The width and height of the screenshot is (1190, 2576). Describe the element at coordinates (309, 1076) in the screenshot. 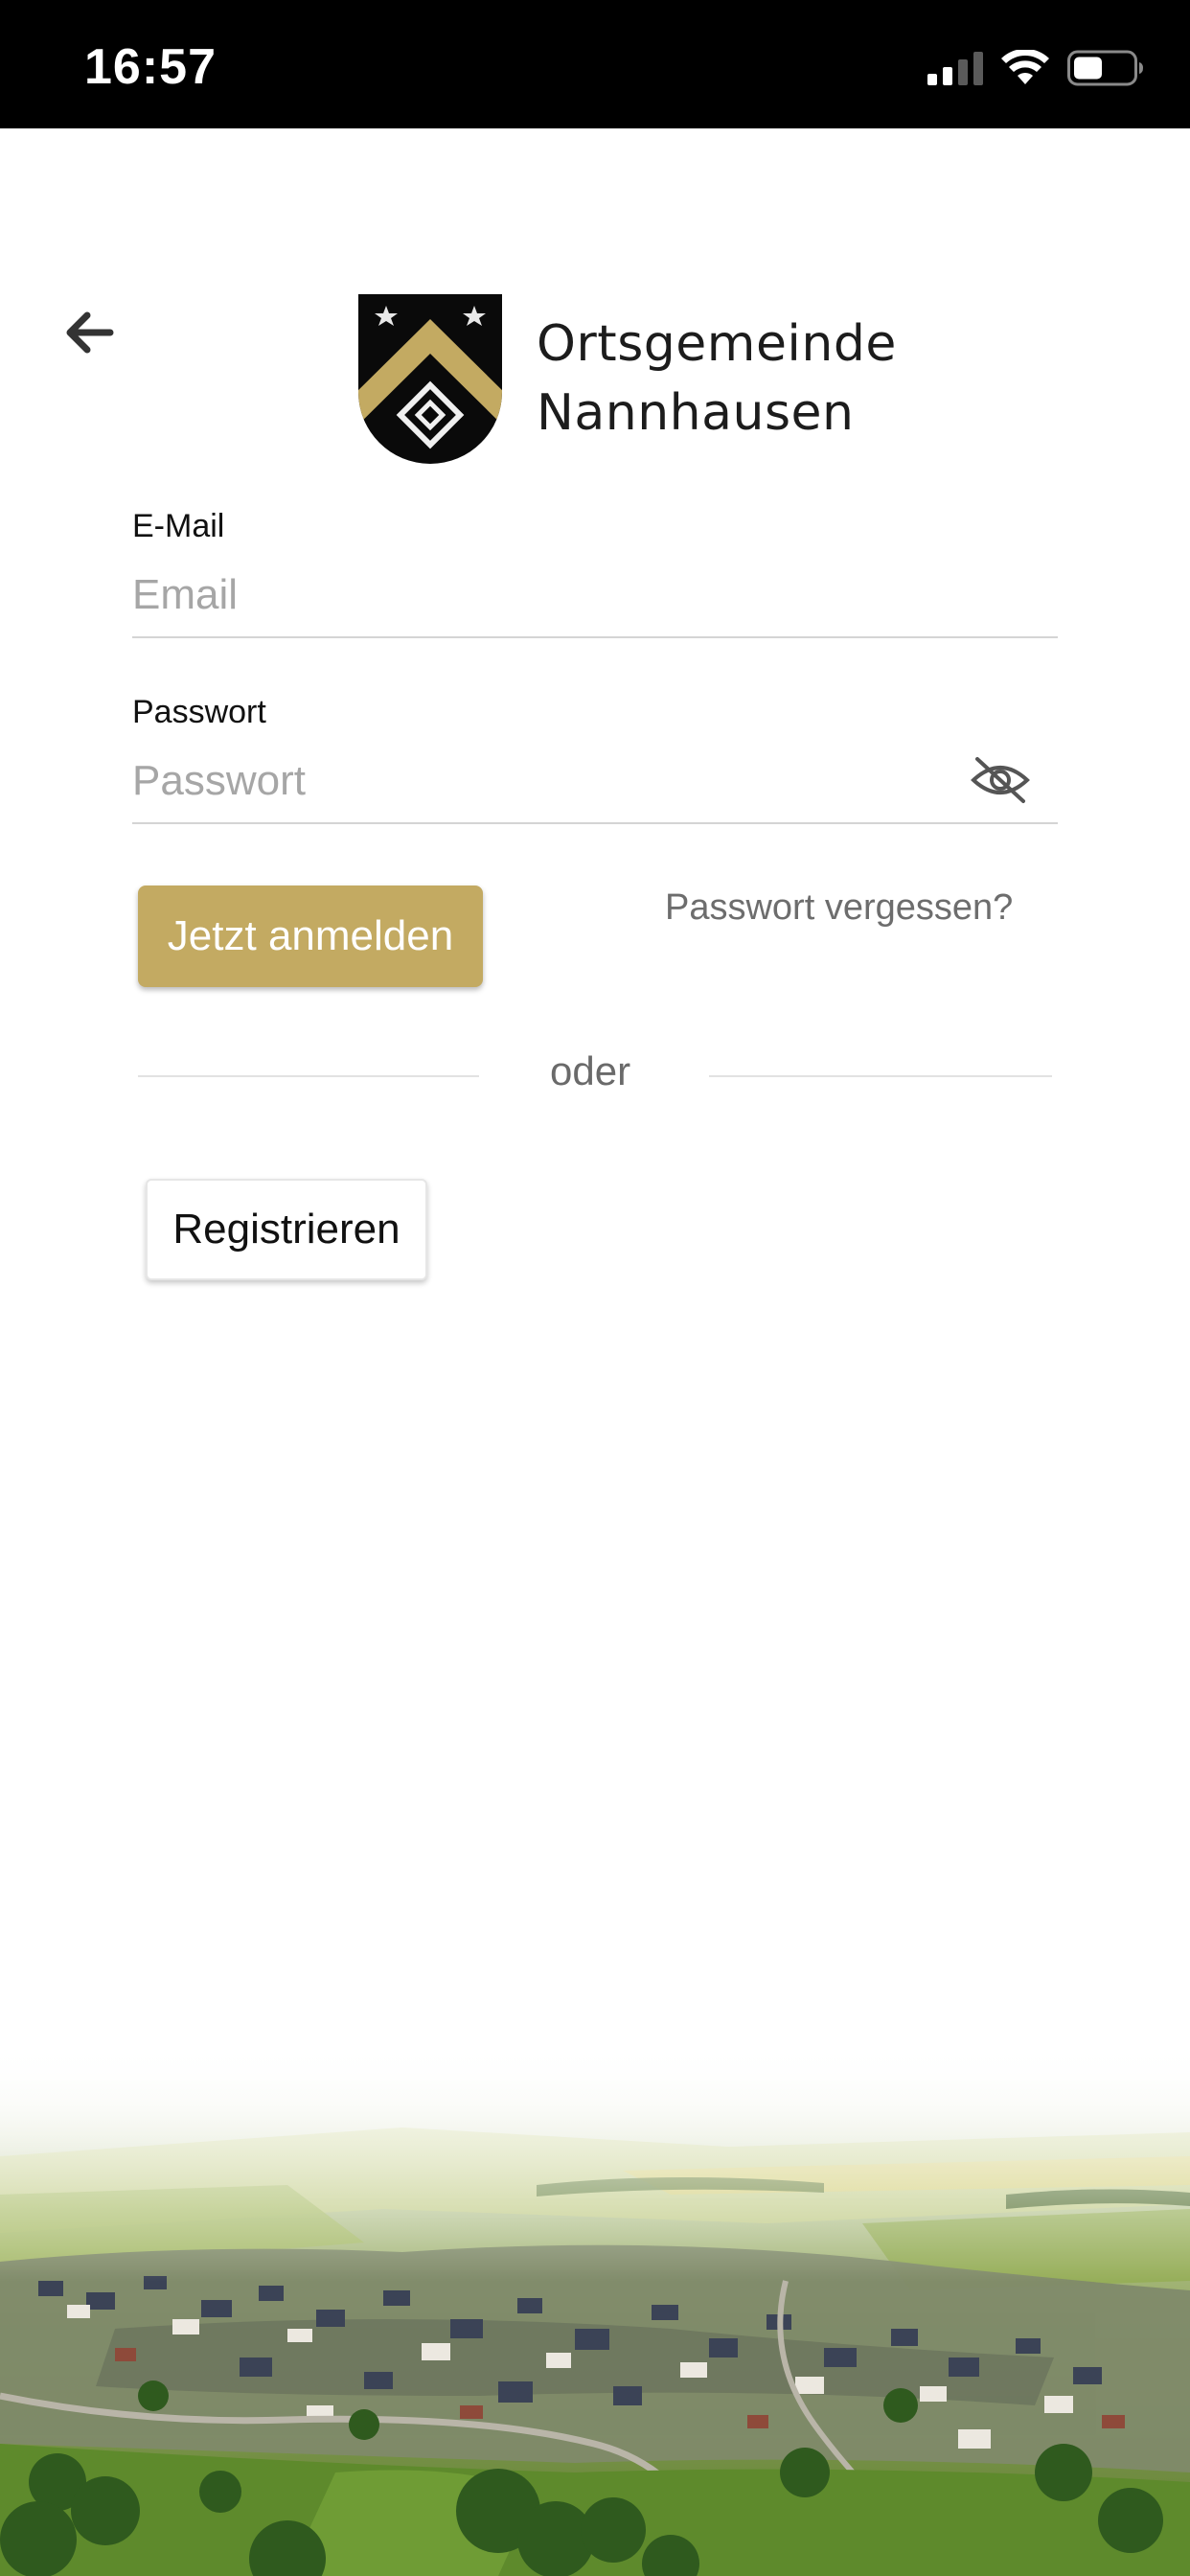

I see `divider-line-left` at that location.